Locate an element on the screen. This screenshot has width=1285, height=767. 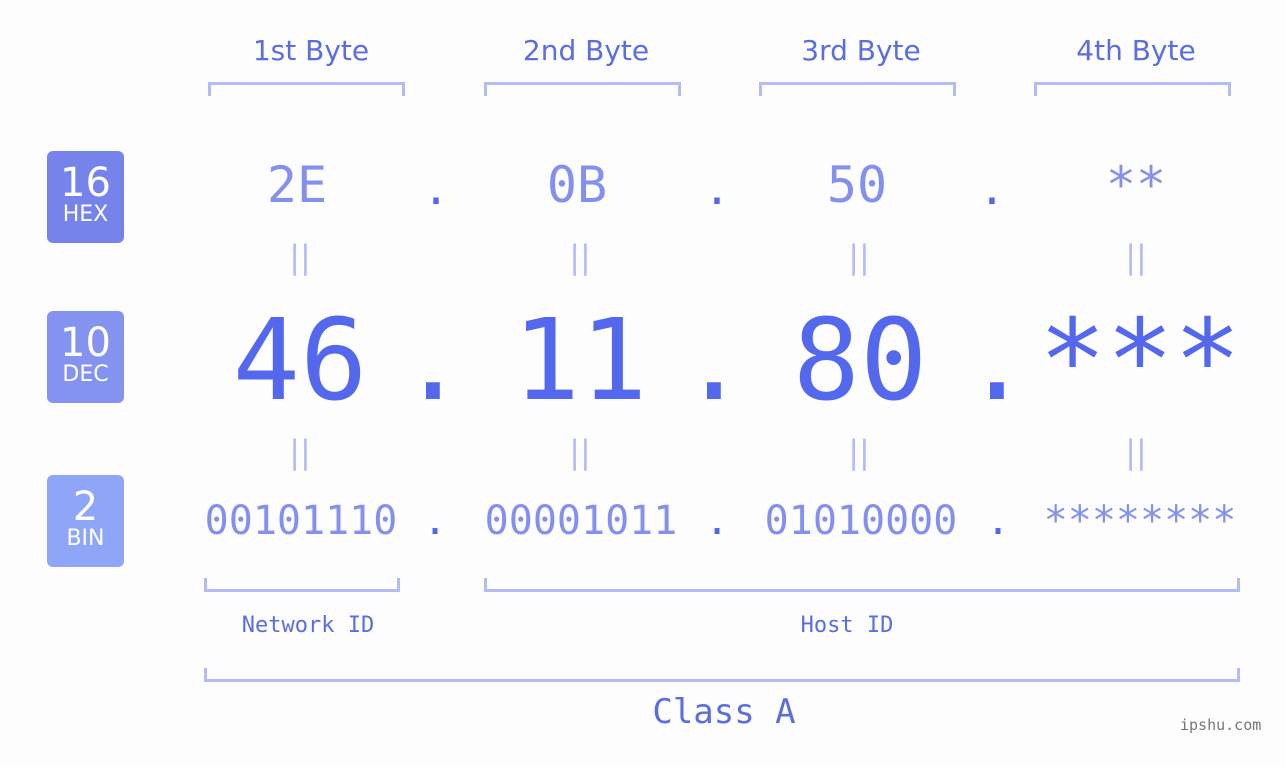
dec-badge-base: 10 is located at coordinates (85, 343).